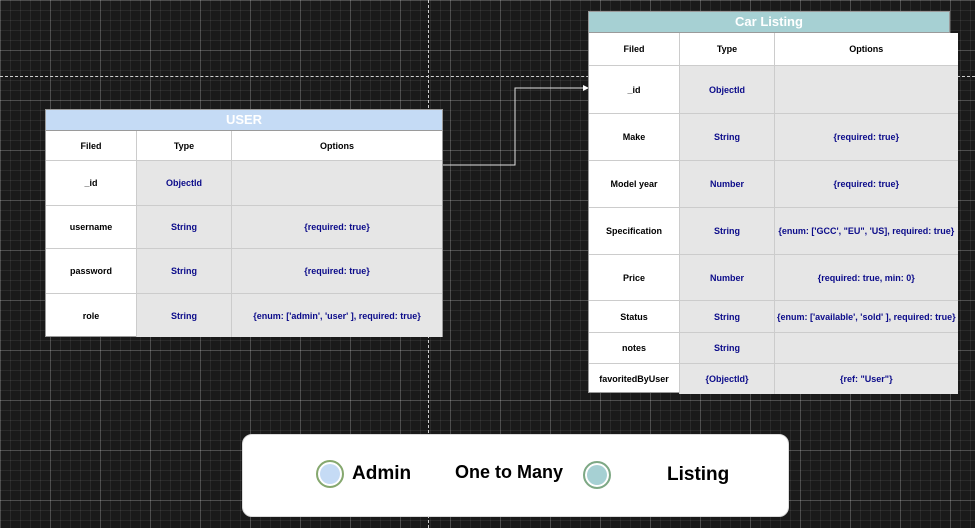  Describe the element at coordinates (634, 348) in the screenshot. I see `cell-field: notes` at that location.